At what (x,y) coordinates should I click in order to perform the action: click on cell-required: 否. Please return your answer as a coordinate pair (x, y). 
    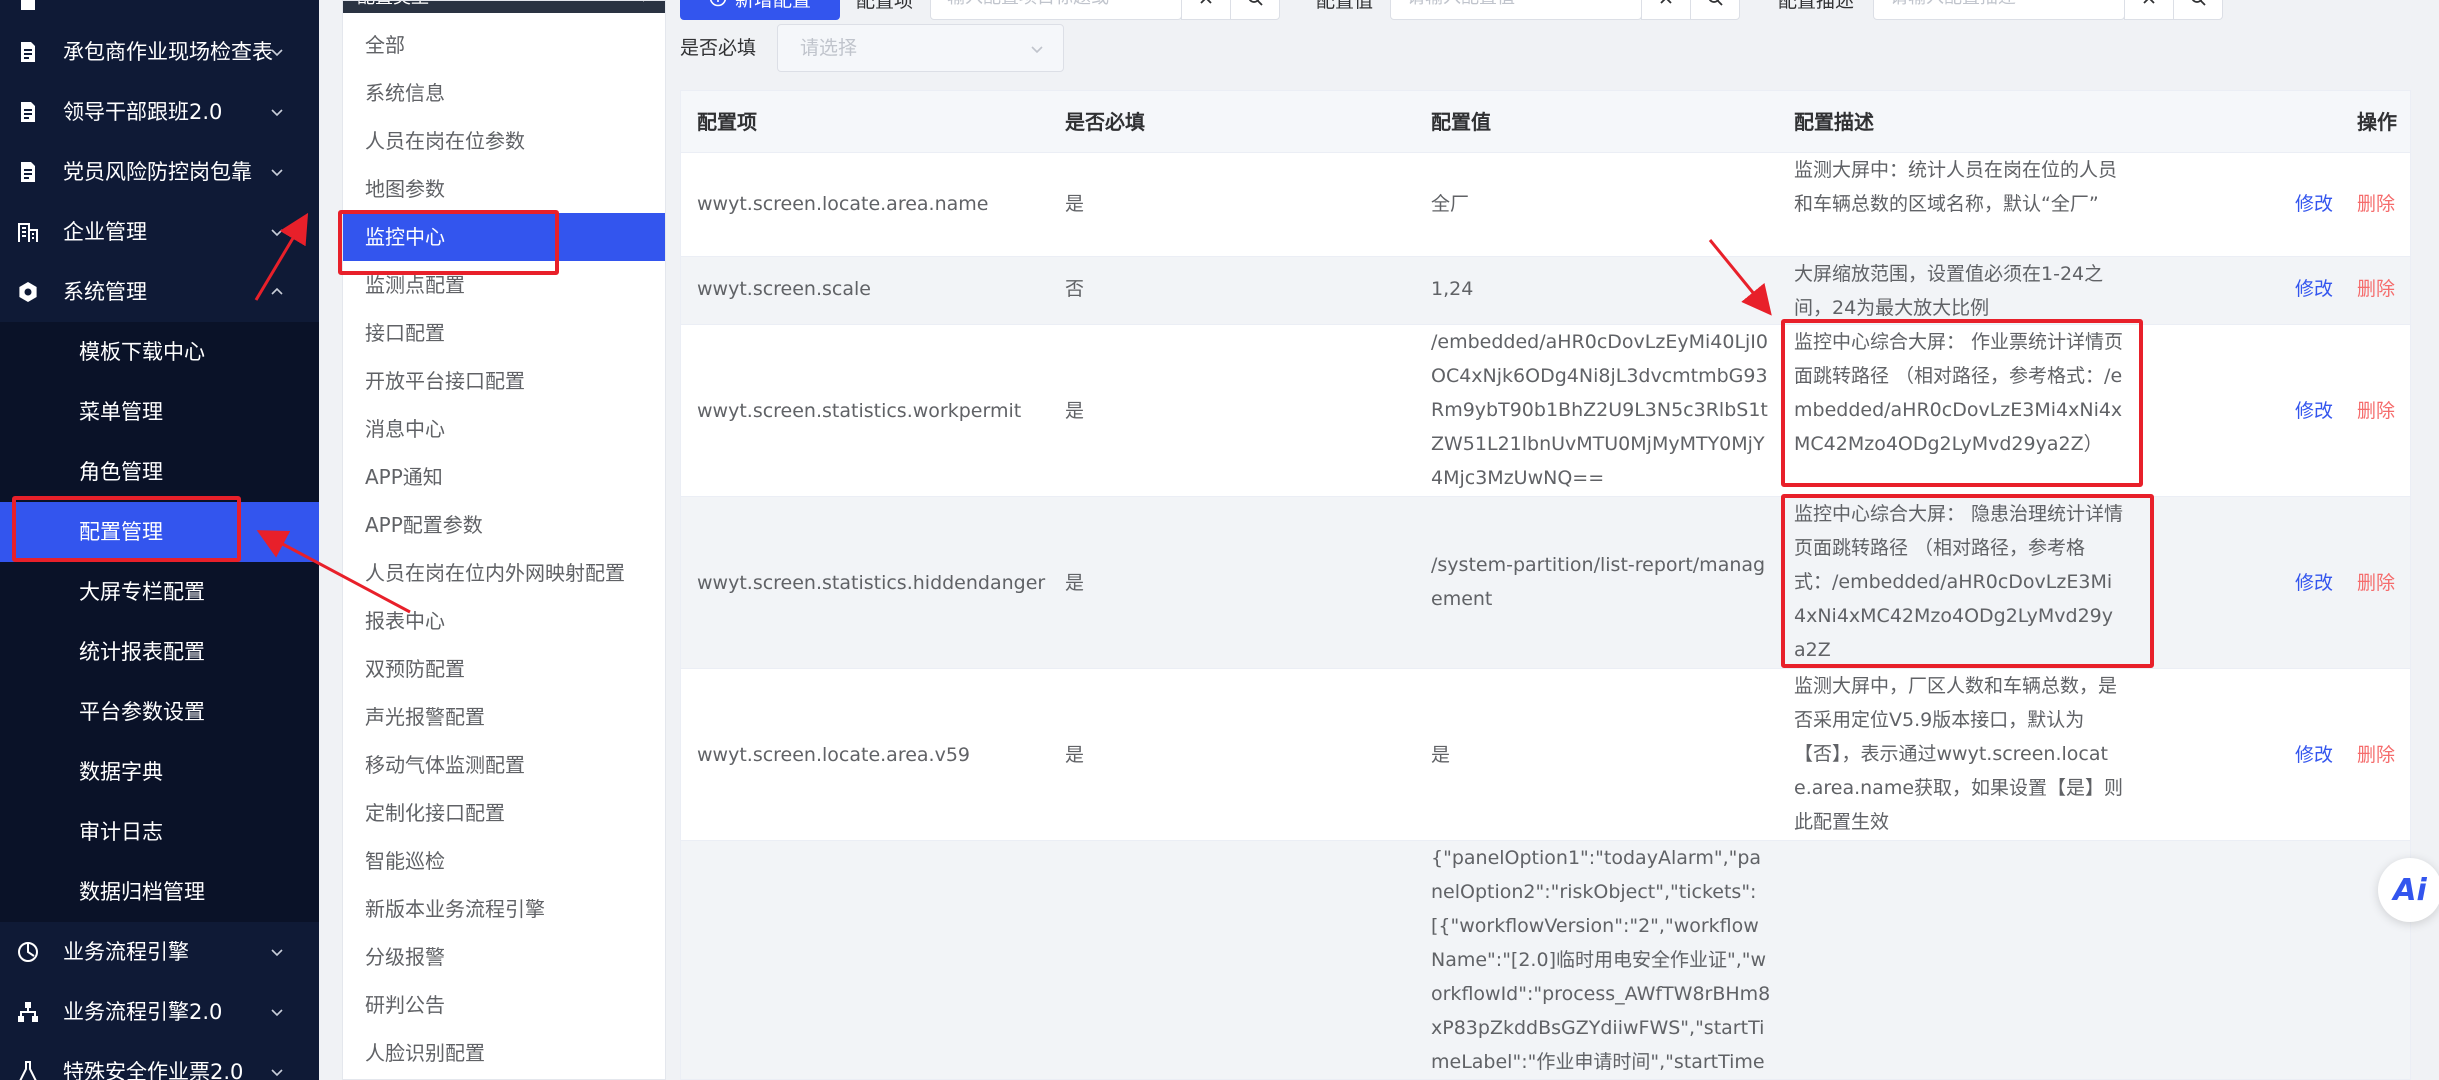
    Looking at the image, I should click on (1075, 289).